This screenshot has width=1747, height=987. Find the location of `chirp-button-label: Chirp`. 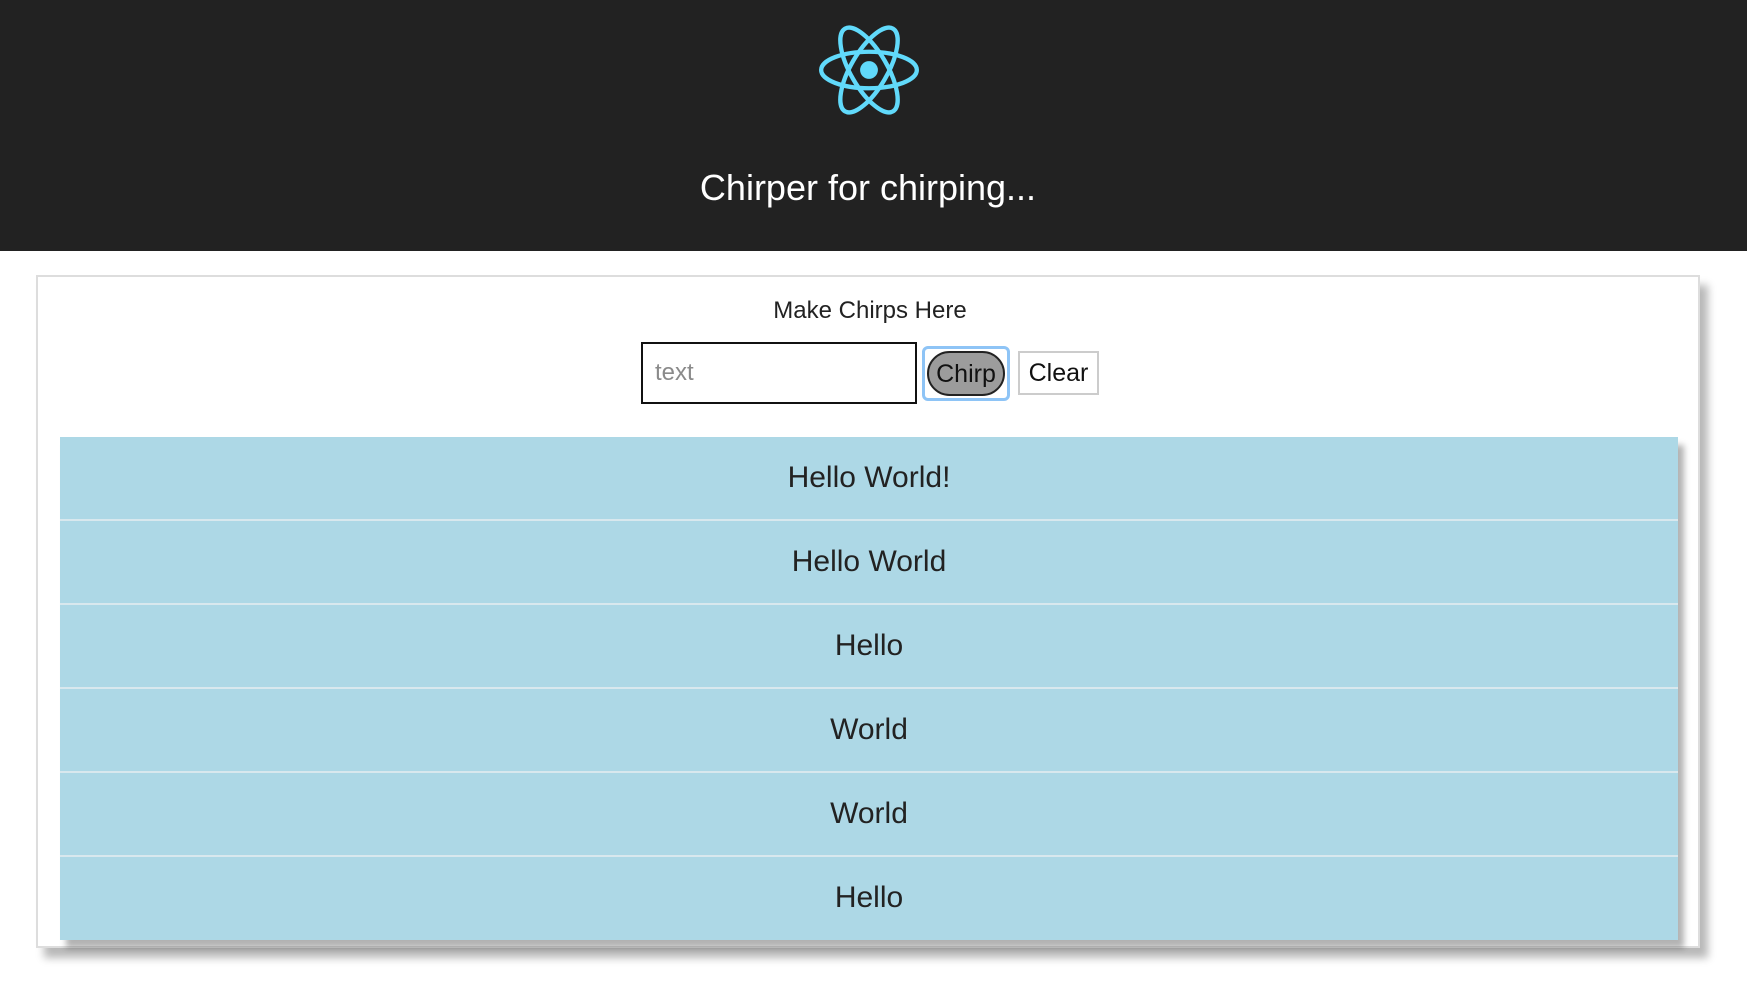

chirp-button-label: Chirp is located at coordinates (966, 373).